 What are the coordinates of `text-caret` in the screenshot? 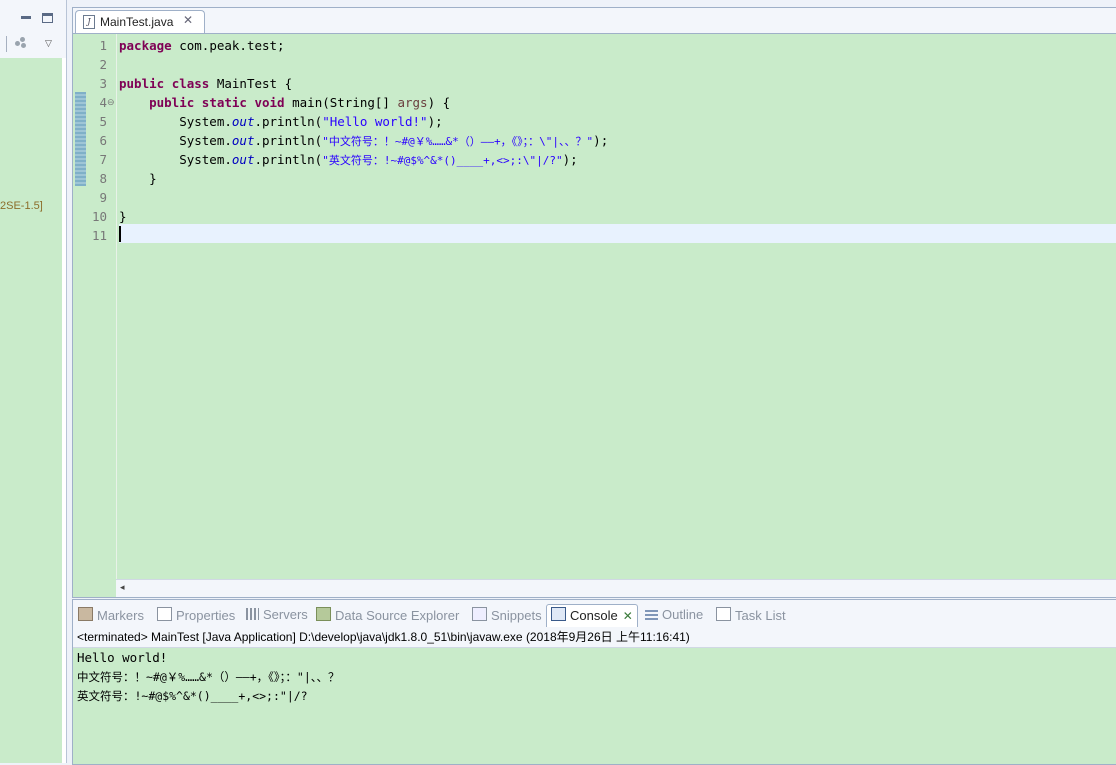 It's located at (120, 234).